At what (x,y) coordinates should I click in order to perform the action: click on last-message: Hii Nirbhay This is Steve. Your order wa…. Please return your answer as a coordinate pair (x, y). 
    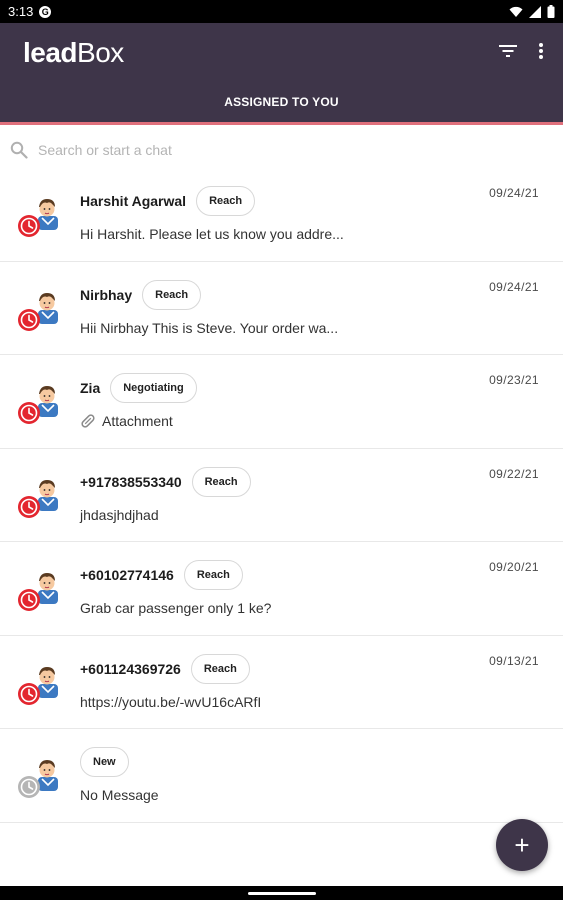
    Looking at the image, I should click on (209, 327).